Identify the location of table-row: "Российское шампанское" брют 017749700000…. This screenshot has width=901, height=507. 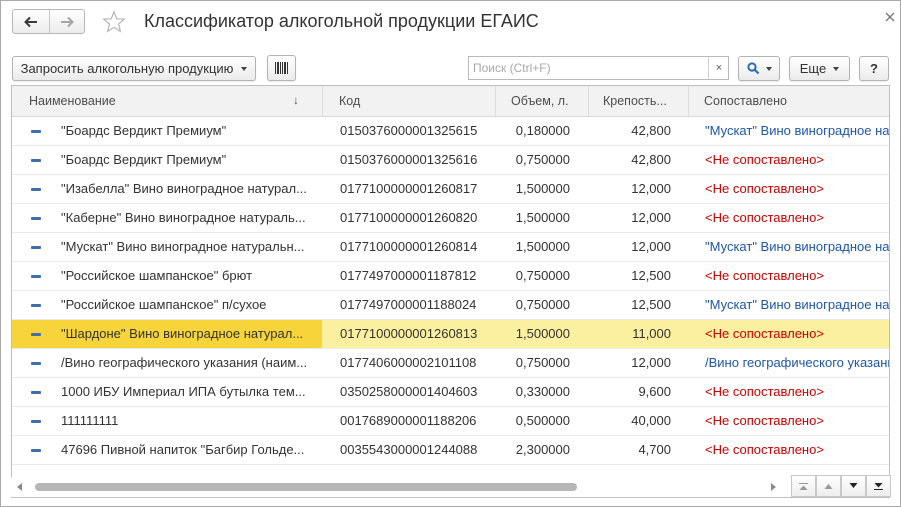
(450, 276).